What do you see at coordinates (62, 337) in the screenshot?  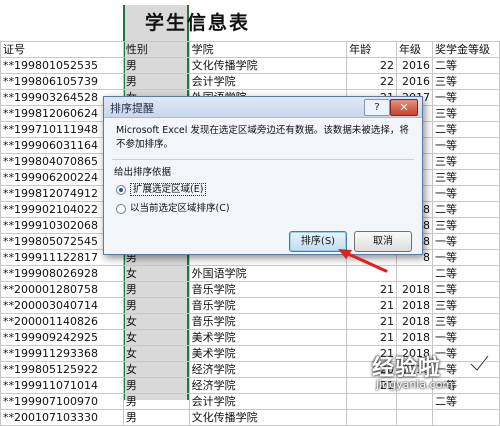 I see `table-cell: **199909242925` at bounding box center [62, 337].